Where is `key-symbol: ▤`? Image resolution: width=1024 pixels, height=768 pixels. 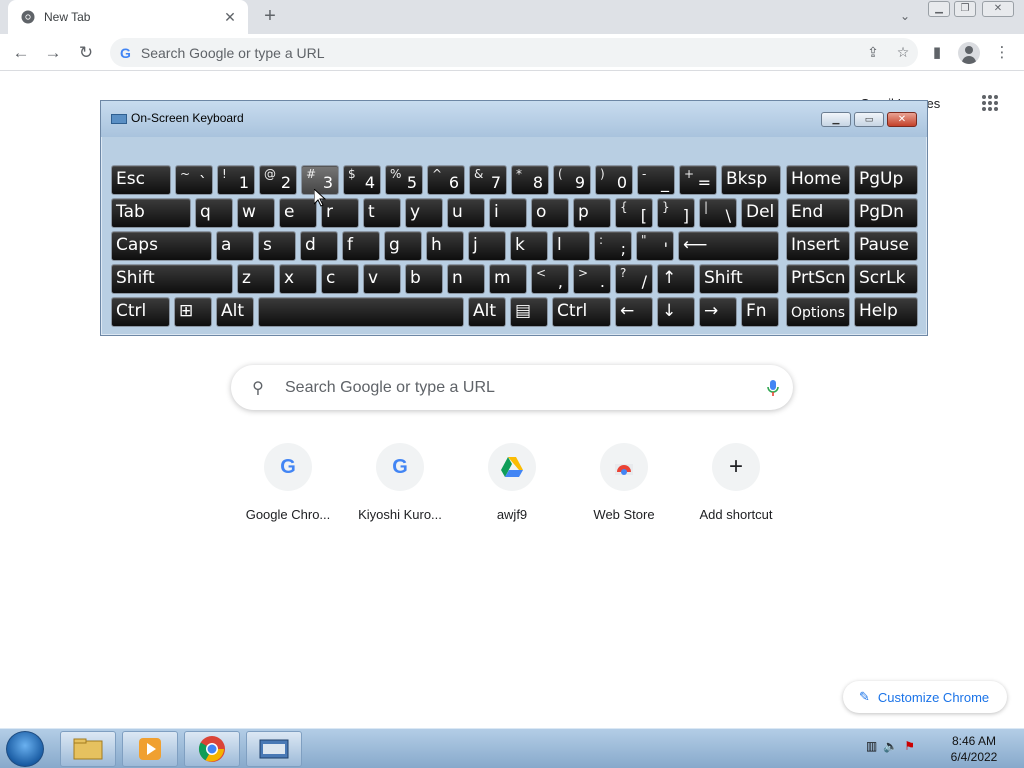 key-symbol: ▤ is located at coordinates (529, 312).